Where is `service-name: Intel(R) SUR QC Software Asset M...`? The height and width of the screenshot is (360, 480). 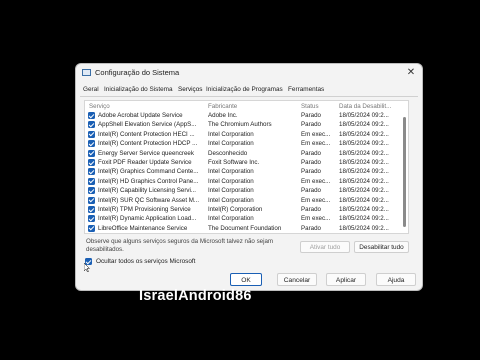
service-name: Intel(R) SUR QC Software Asset M... is located at coordinates (149, 200).